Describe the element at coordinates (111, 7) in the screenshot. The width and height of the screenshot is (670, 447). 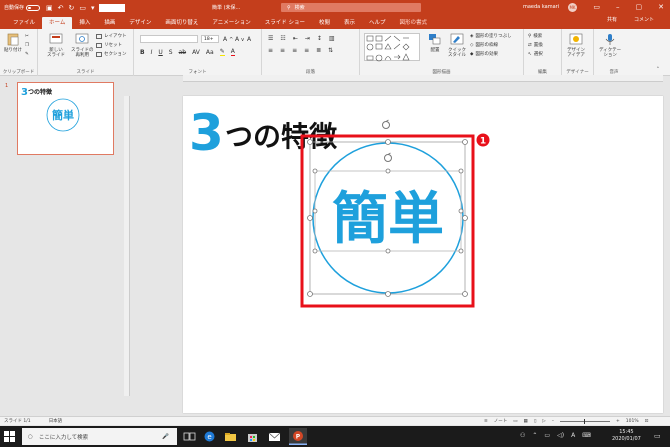
I see `quick-access-box` at that location.